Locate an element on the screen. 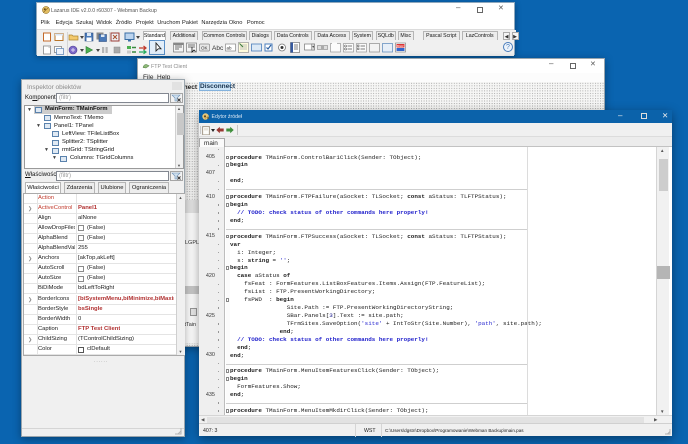 This screenshot has width=688, height=444. svg-text: ab is located at coordinates (230, 48).